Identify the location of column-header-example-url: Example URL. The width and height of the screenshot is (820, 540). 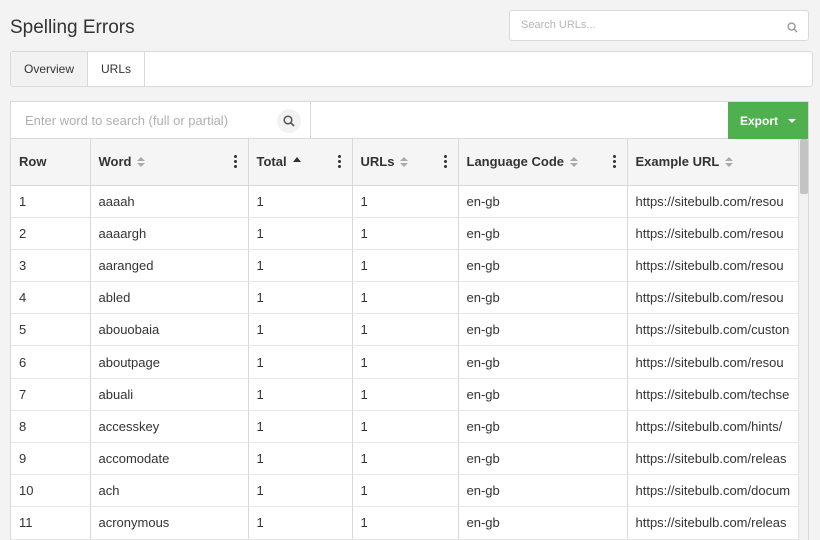
(714, 162).